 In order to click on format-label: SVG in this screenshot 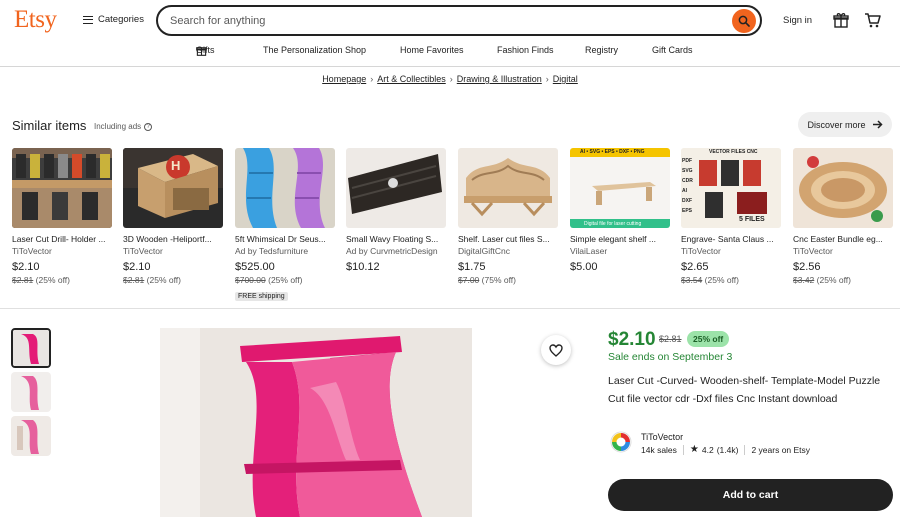, I will do `click(687, 171)`.